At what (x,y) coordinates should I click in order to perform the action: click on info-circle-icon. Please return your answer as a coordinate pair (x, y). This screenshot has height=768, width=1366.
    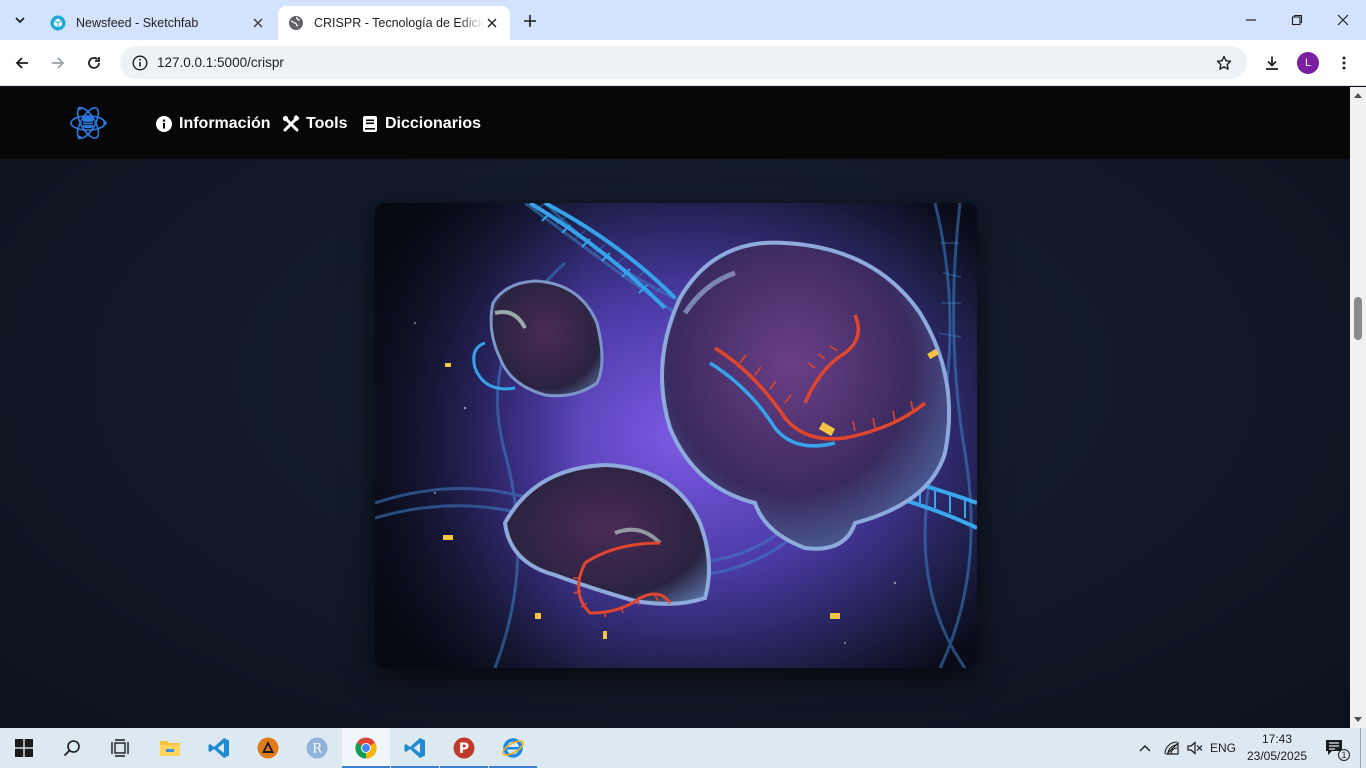
    Looking at the image, I should click on (164, 124).